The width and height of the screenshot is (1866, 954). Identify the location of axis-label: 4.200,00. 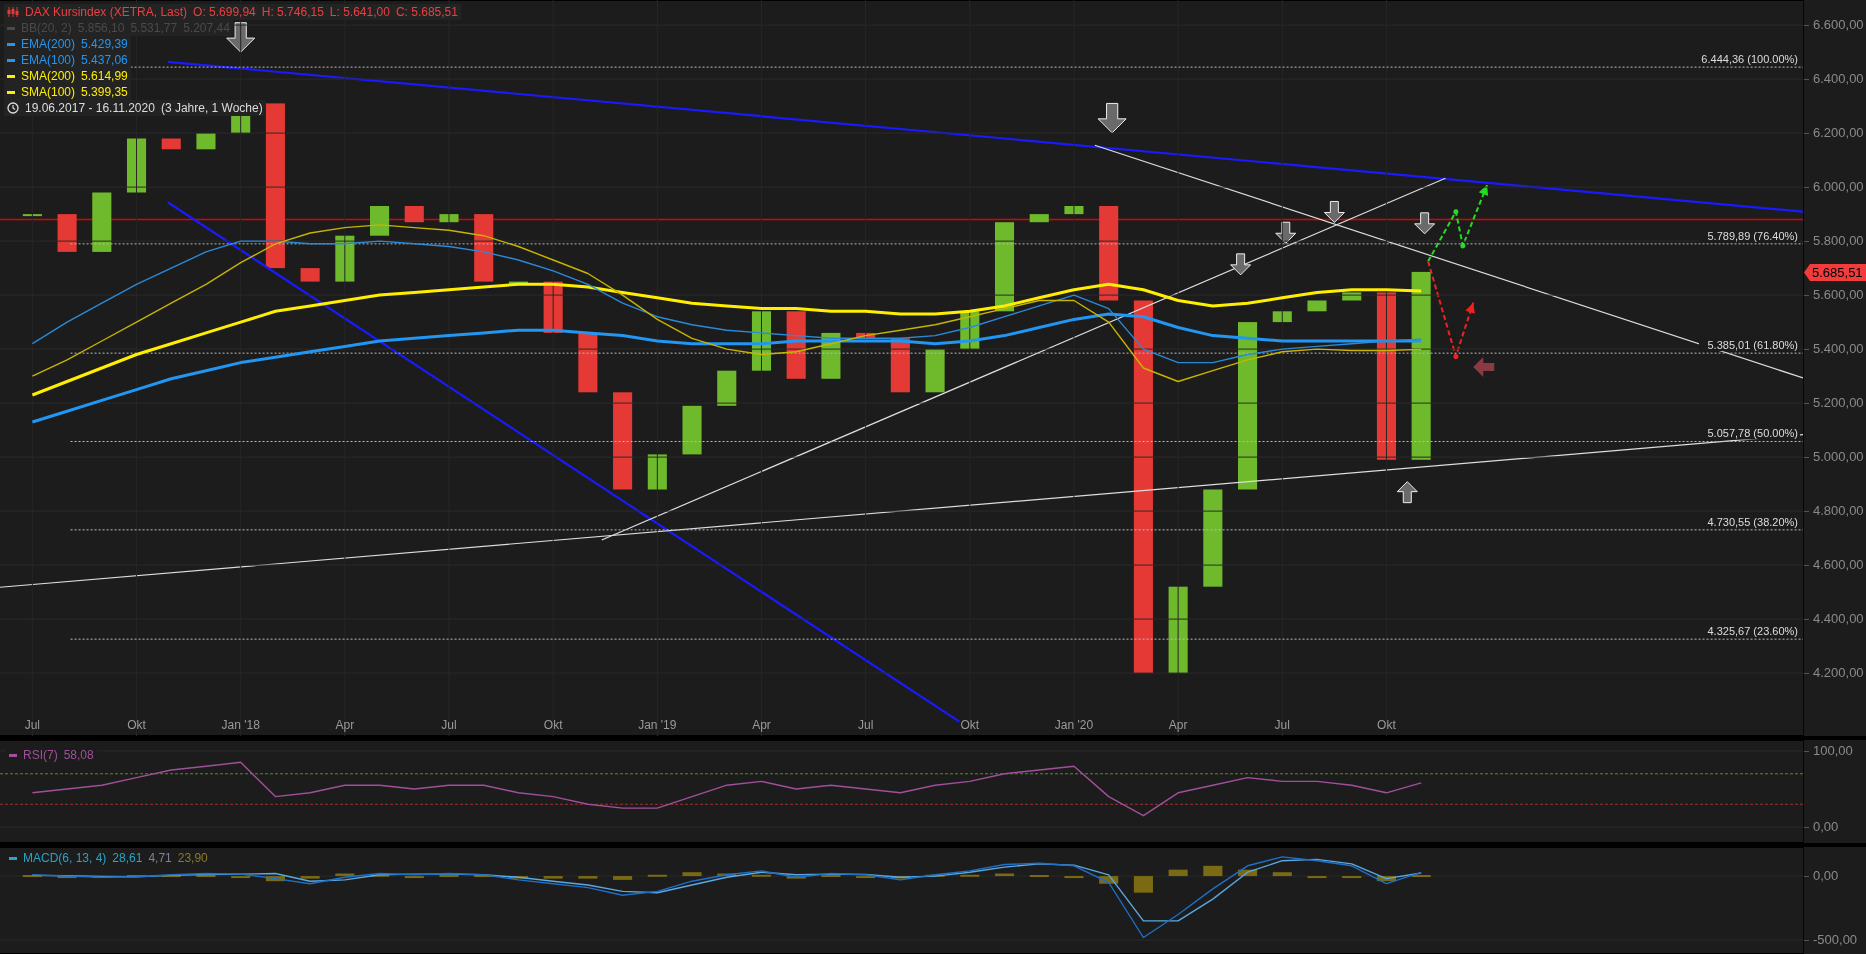
(1838, 673).